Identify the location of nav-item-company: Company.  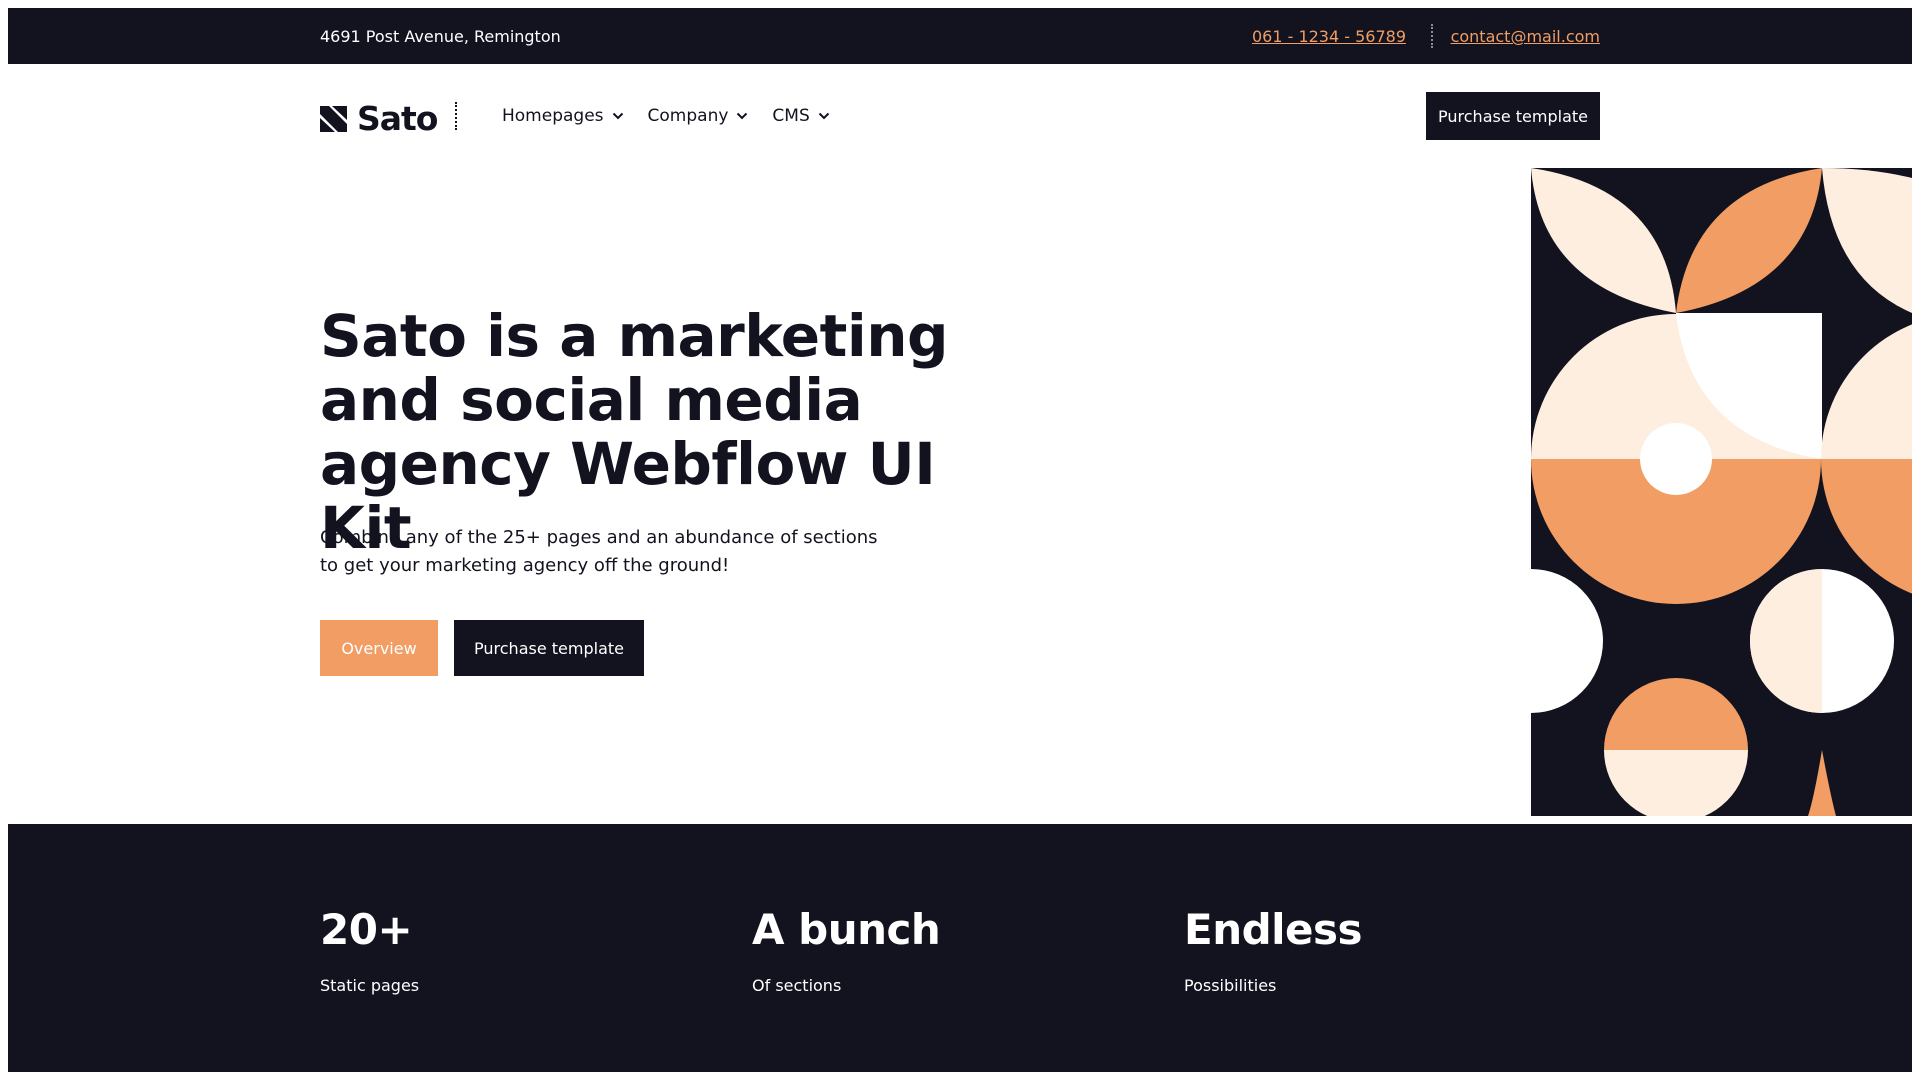
(698, 116).